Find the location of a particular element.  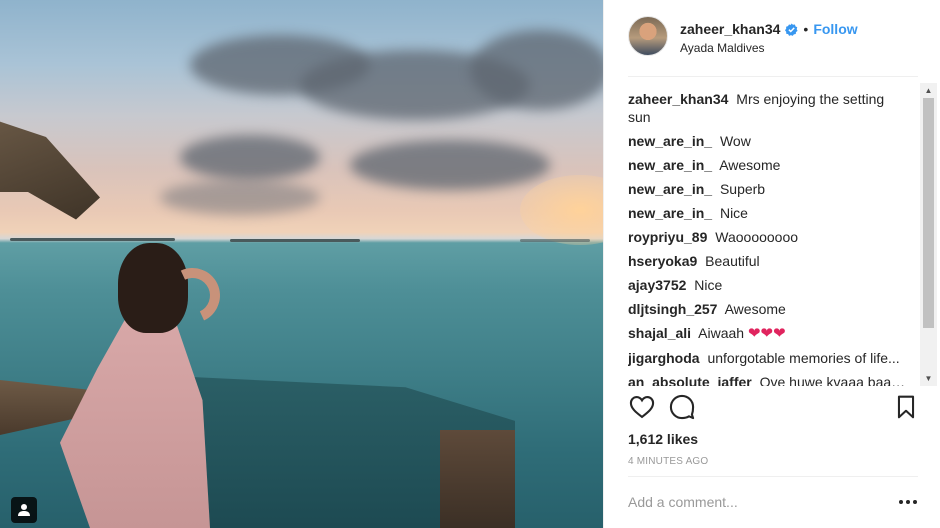

post-header: zaheer_khan34 • Follow Ayada Maldives is located at coordinates (773, 45).